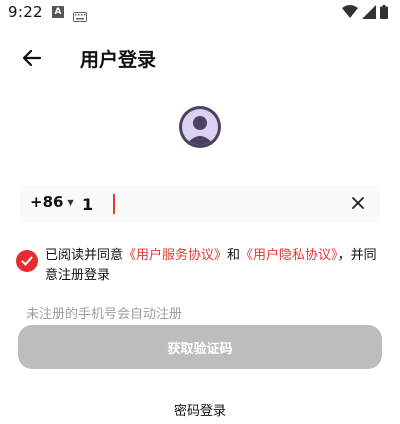 The height and width of the screenshot is (424, 400). I want to click on agreement-prefix: 已阅读并同意, so click(84, 255).